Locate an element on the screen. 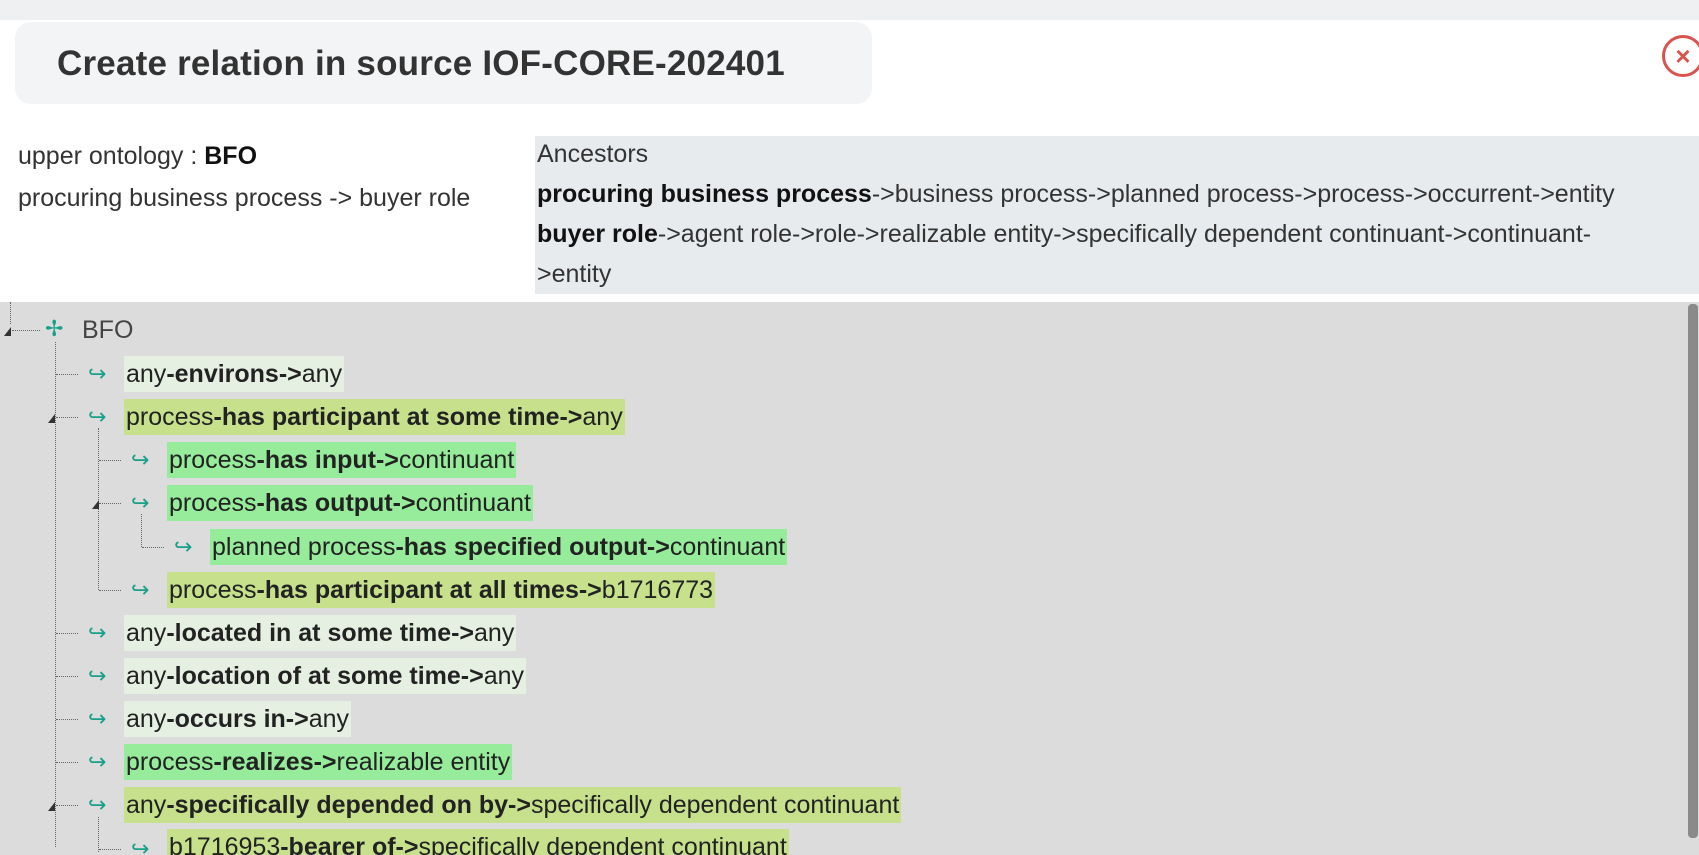 The width and height of the screenshot is (1699, 855). tree-node: any-occurs in->any is located at coordinates (238, 719).